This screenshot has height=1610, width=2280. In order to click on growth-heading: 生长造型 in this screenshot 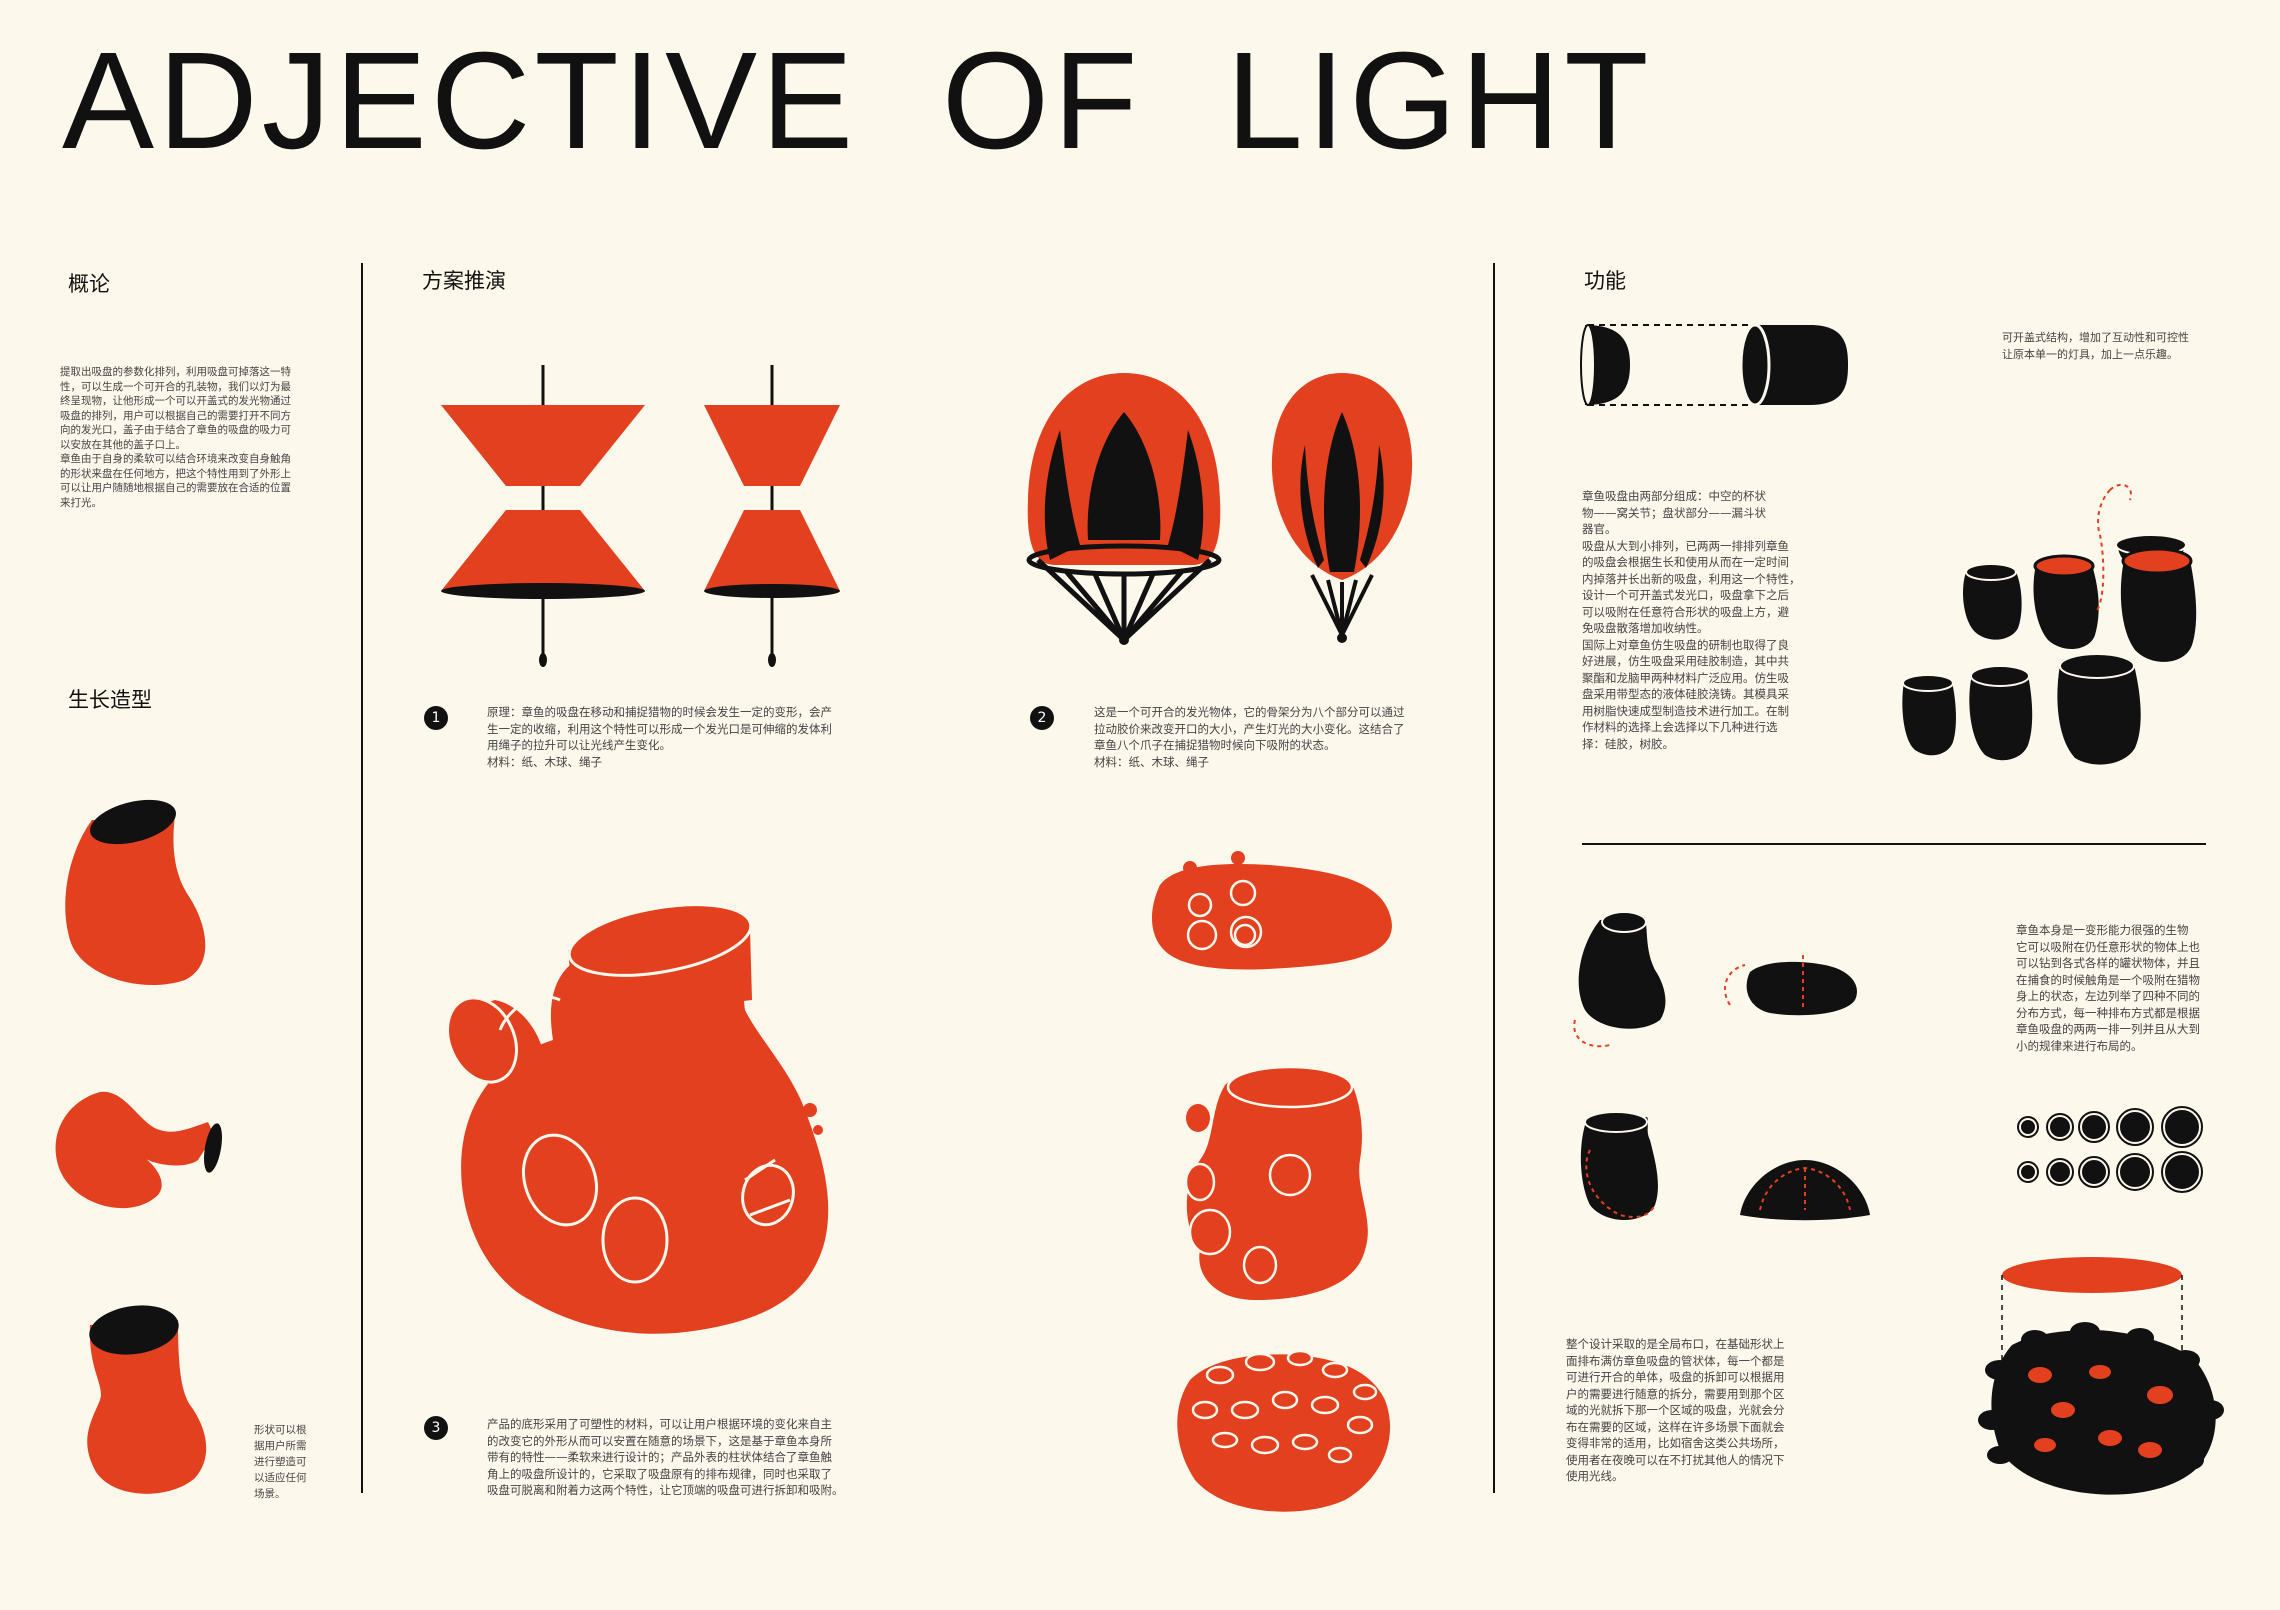, I will do `click(110, 700)`.